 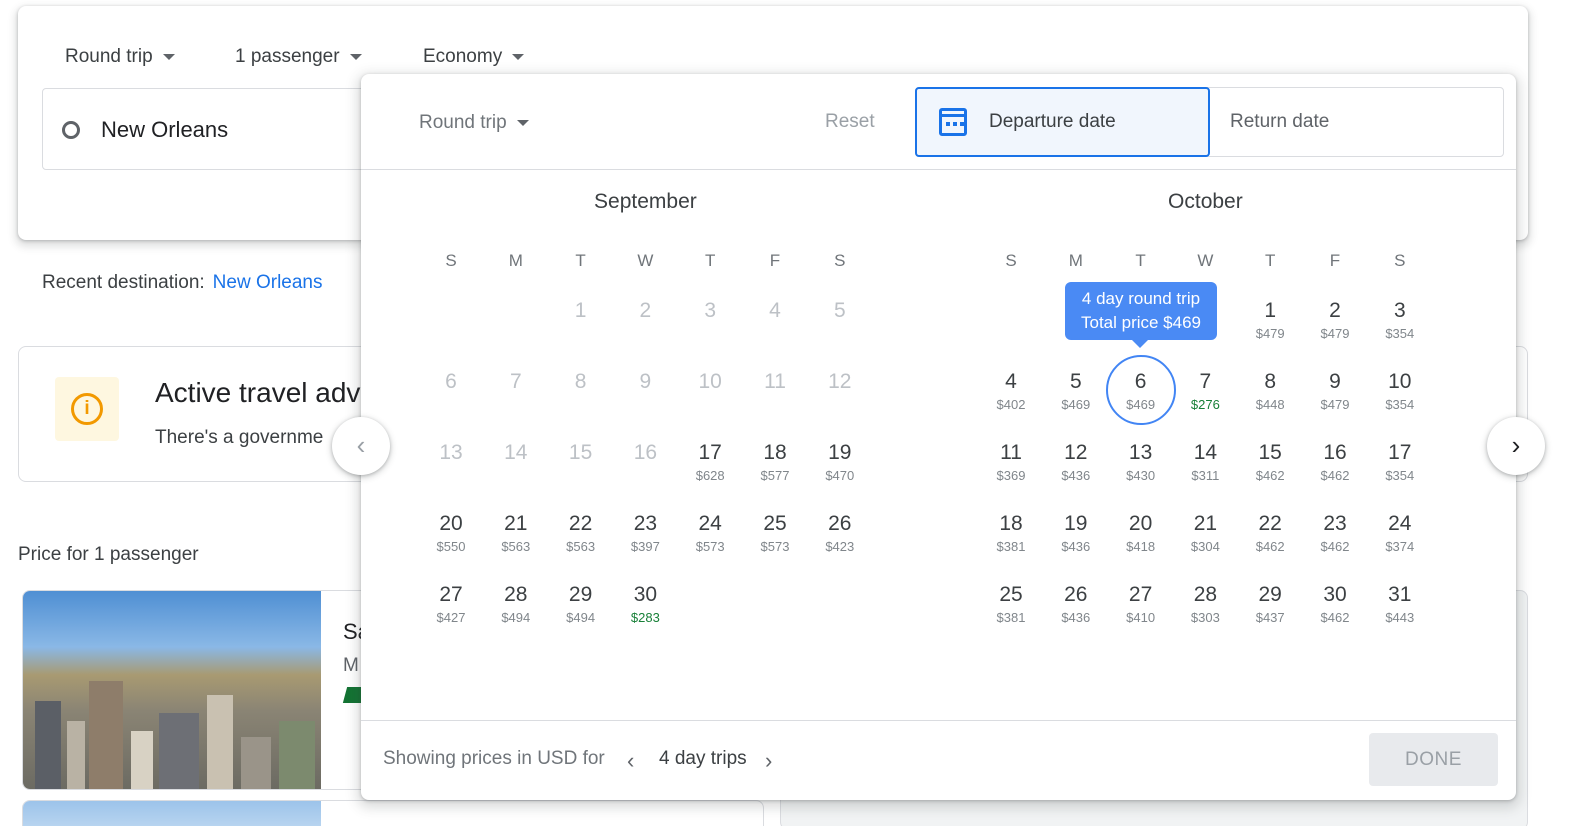 I want to click on calendar-day: 21 $304, so click(x=1205, y=533).